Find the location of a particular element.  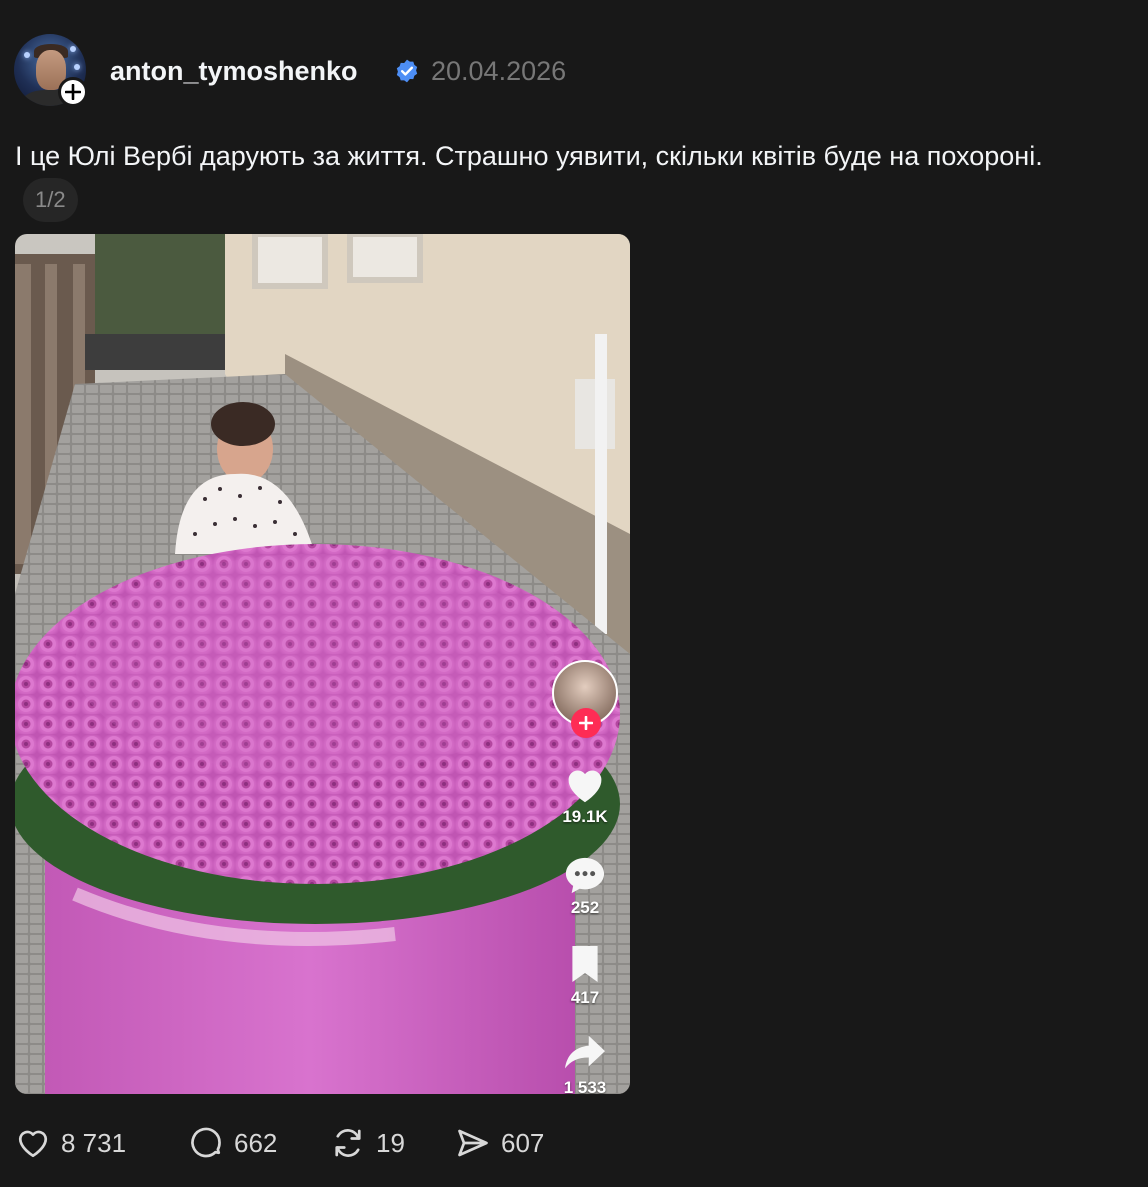

media-pager-indicator: 1/2 is located at coordinates (50, 199).